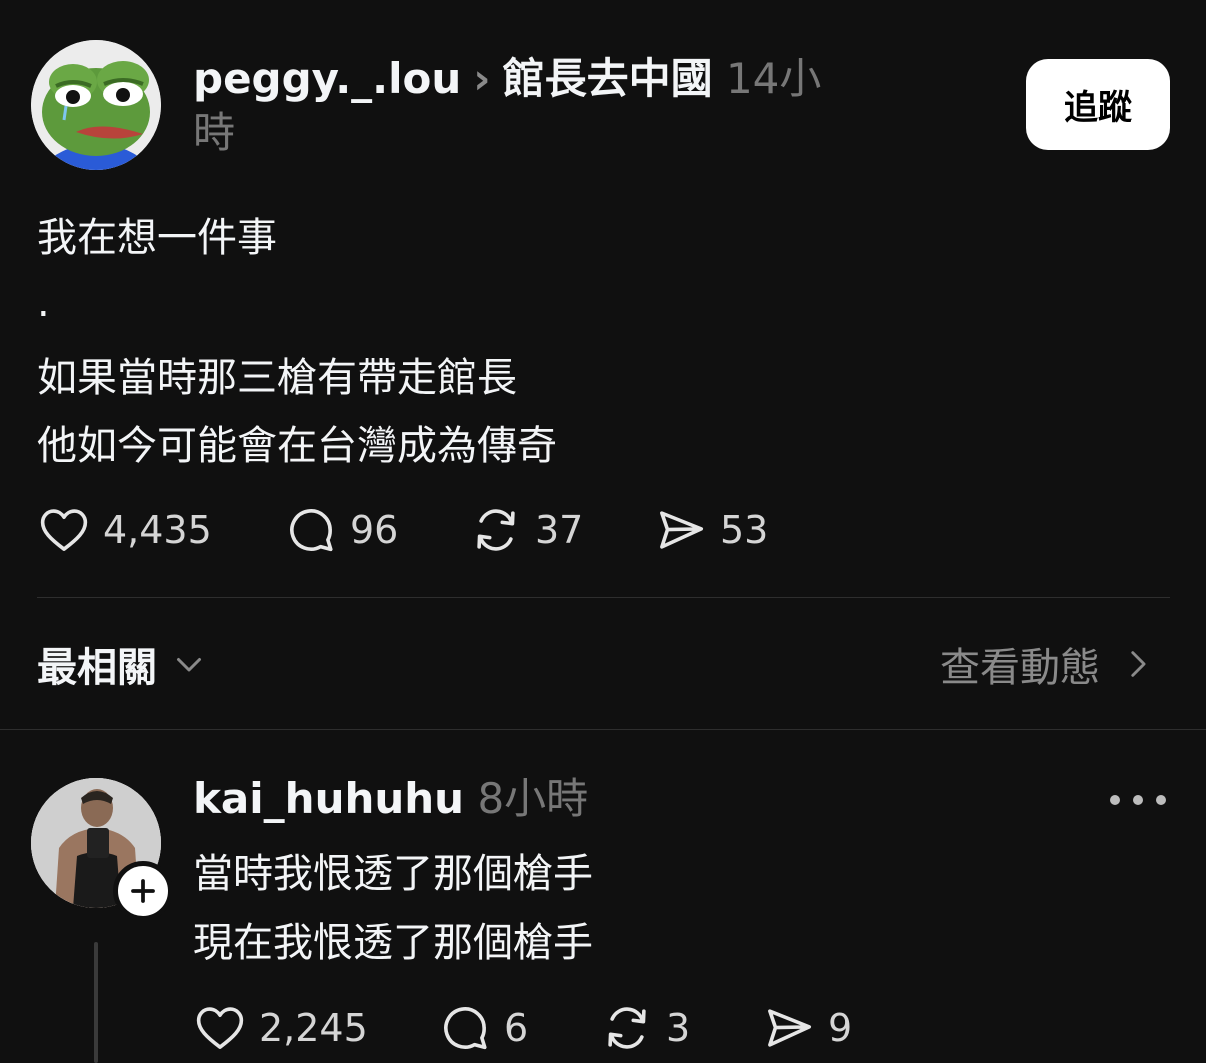 The height and width of the screenshot is (1063, 1206). What do you see at coordinates (313, 1028) in the screenshot?
I see `reply-like-count: 2,245` at bounding box center [313, 1028].